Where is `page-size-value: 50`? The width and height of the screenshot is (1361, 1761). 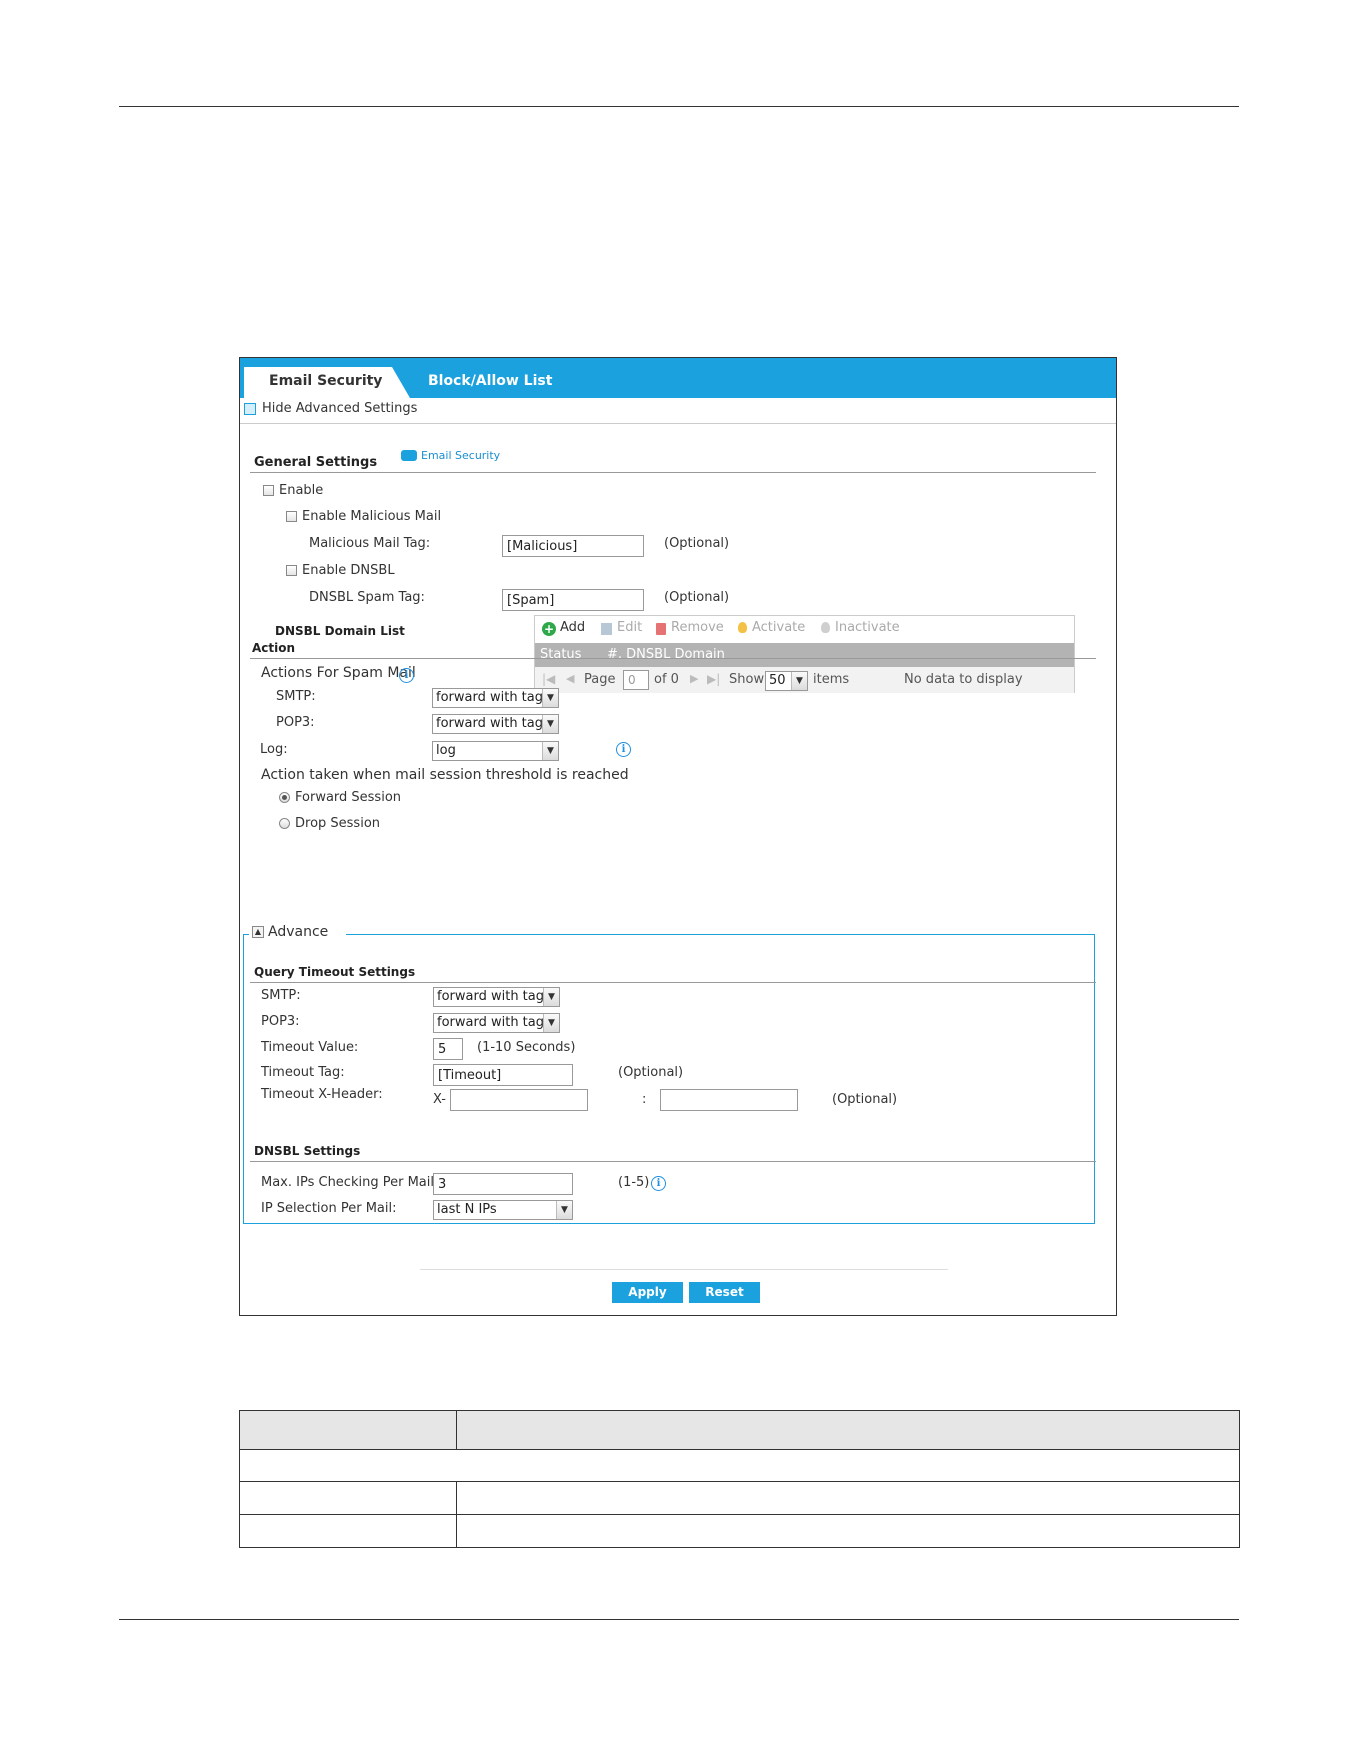
page-size-value: 50 is located at coordinates (777, 680).